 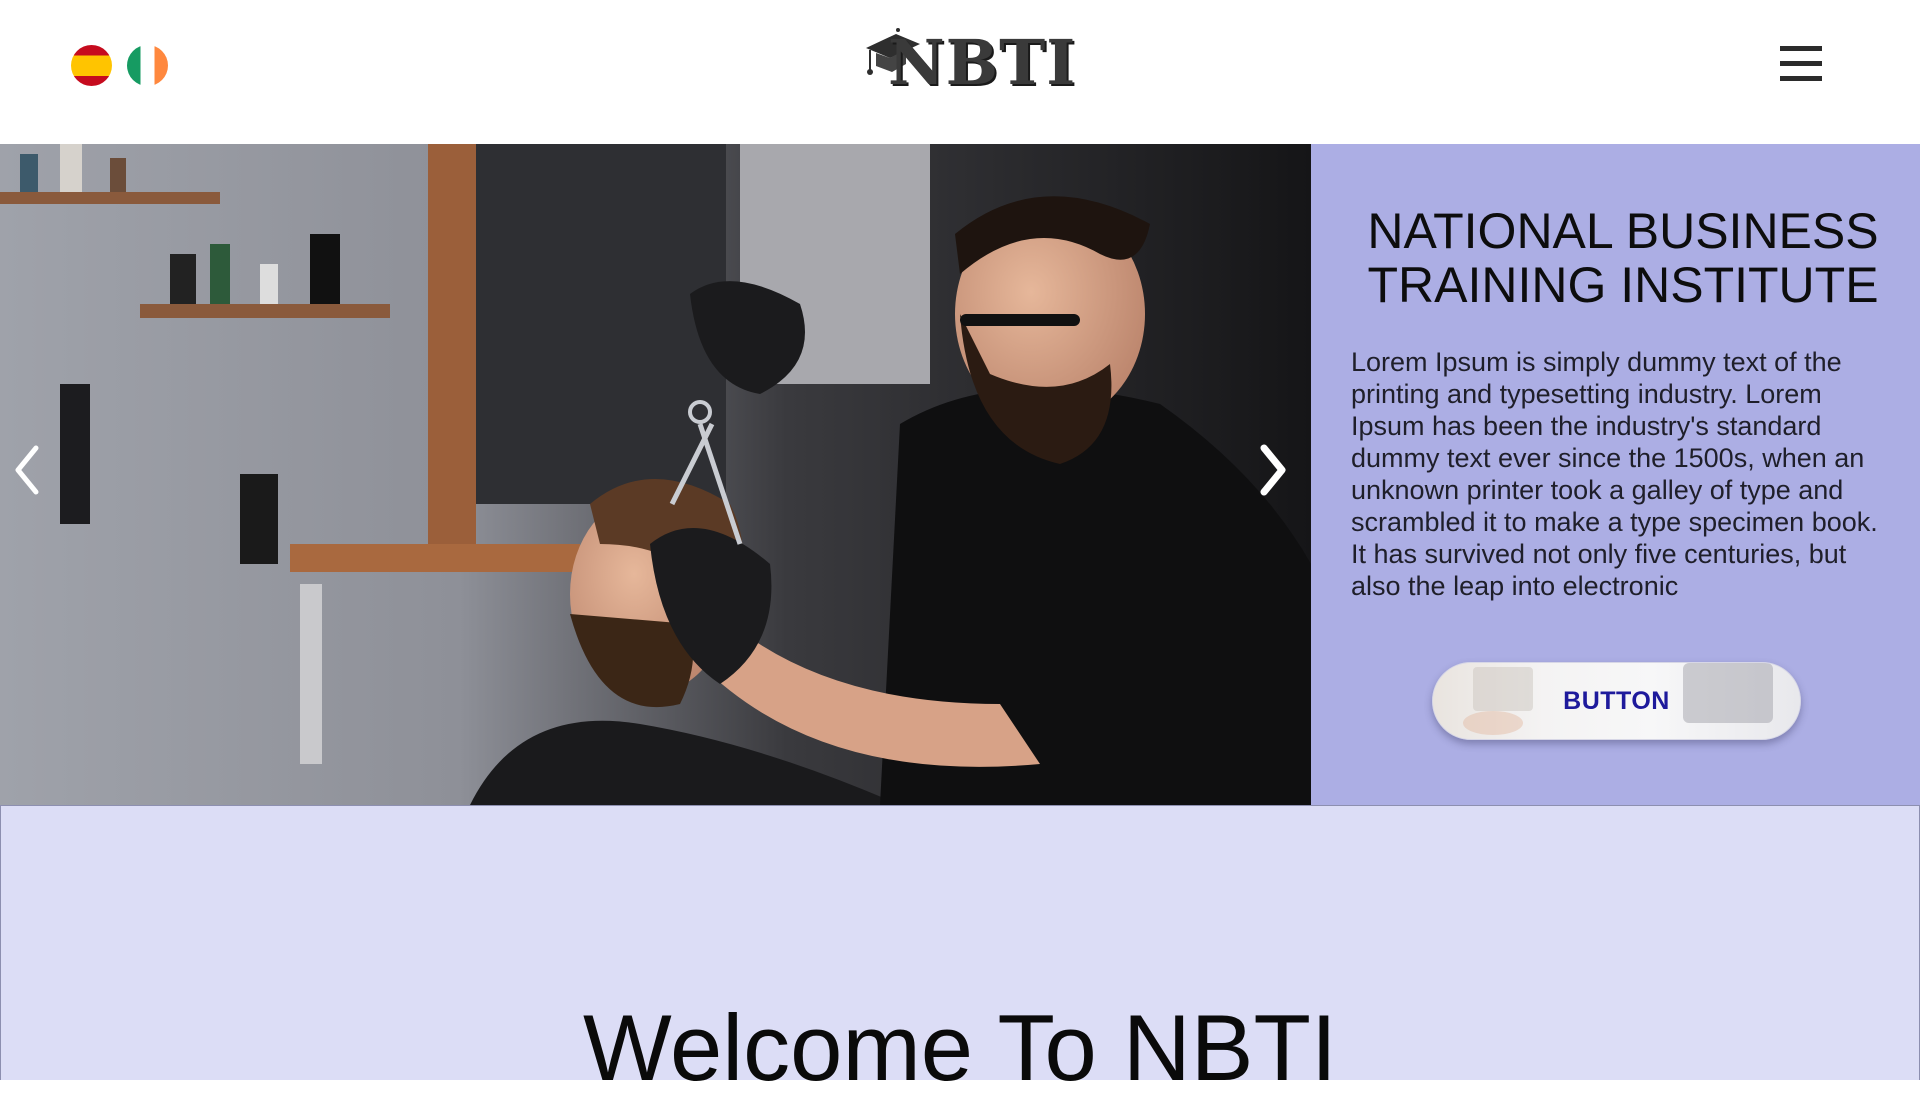 What do you see at coordinates (982, 62) in the screenshot?
I see `logo-text: NBTI` at bounding box center [982, 62].